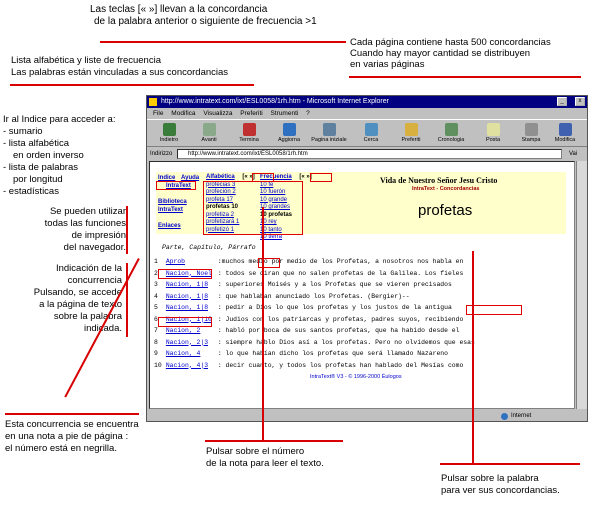  Describe the element at coordinates (170, 210) in the screenshot. I see `intratext-library-link: IntraText` at that location.